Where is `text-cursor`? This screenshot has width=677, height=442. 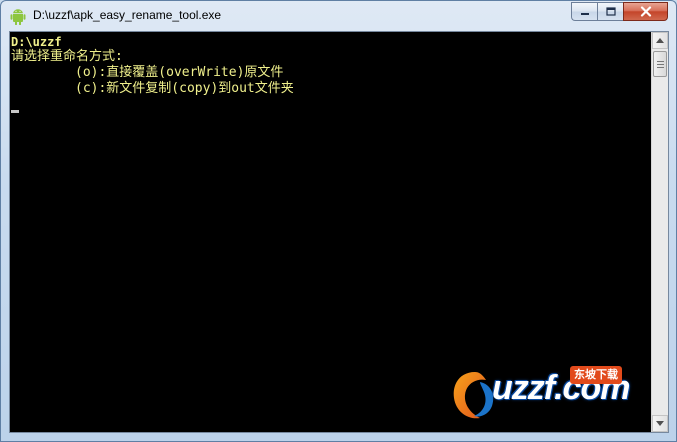 text-cursor is located at coordinates (15, 111).